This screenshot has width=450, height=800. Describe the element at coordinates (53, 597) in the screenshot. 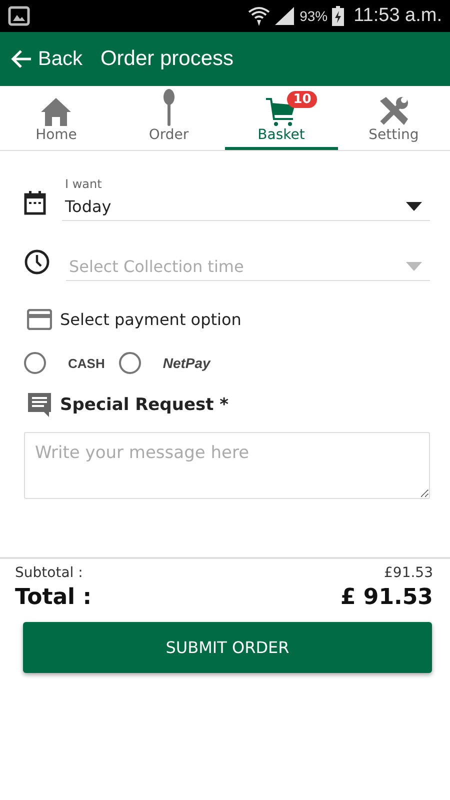

I see `total-label: Total :` at that location.